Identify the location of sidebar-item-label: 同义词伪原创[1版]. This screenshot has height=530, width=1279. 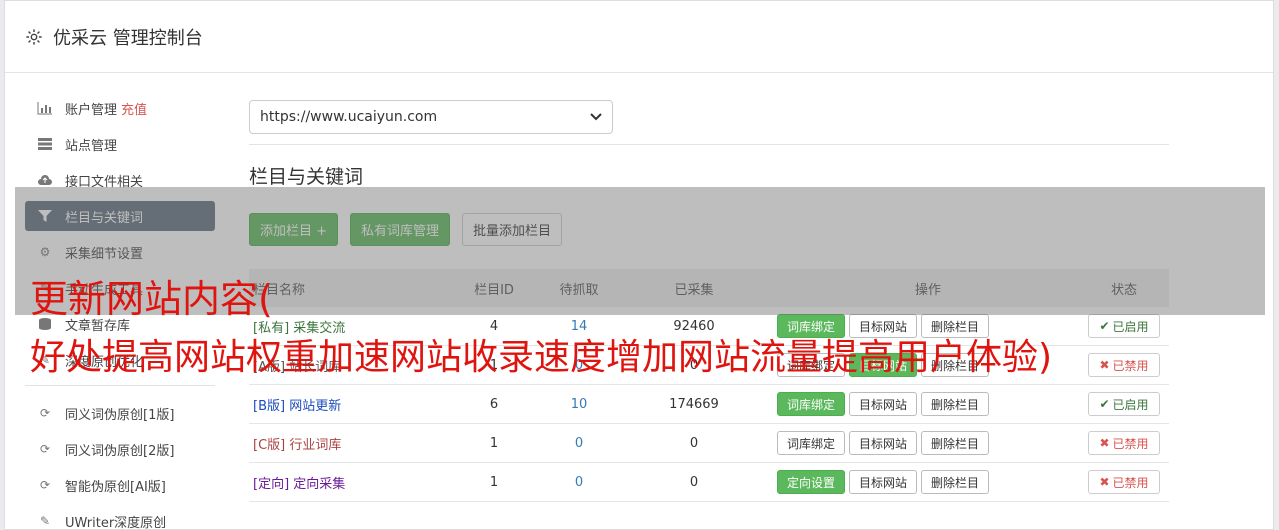
(120, 415).